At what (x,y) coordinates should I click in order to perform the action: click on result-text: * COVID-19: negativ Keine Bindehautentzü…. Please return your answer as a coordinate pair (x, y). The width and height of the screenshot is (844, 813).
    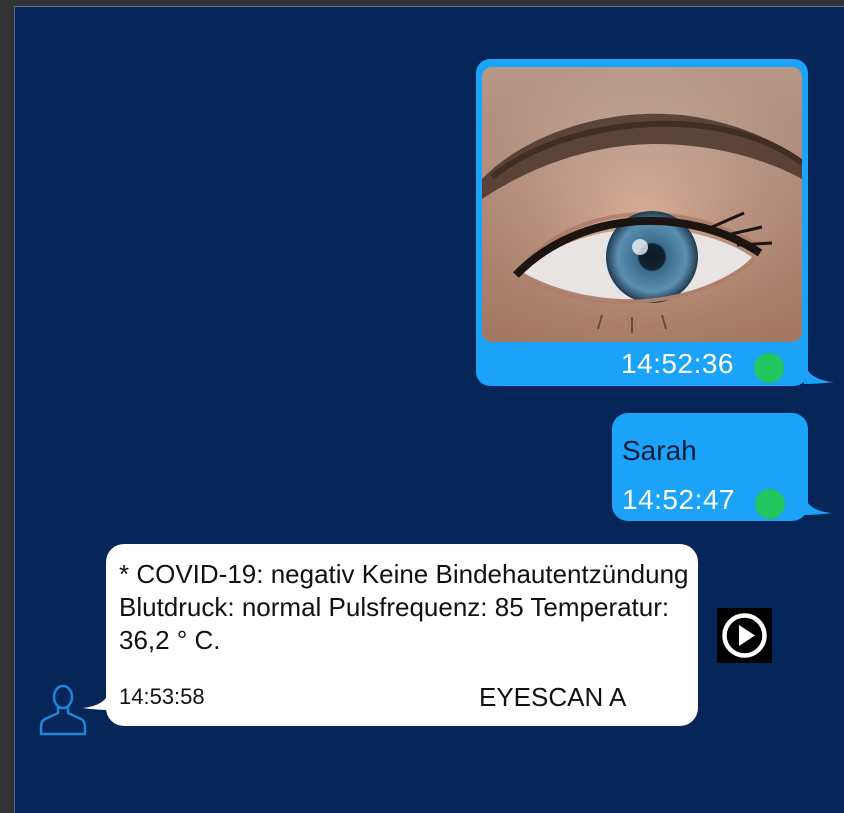
    Looking at the image, I should click on (404, 607).